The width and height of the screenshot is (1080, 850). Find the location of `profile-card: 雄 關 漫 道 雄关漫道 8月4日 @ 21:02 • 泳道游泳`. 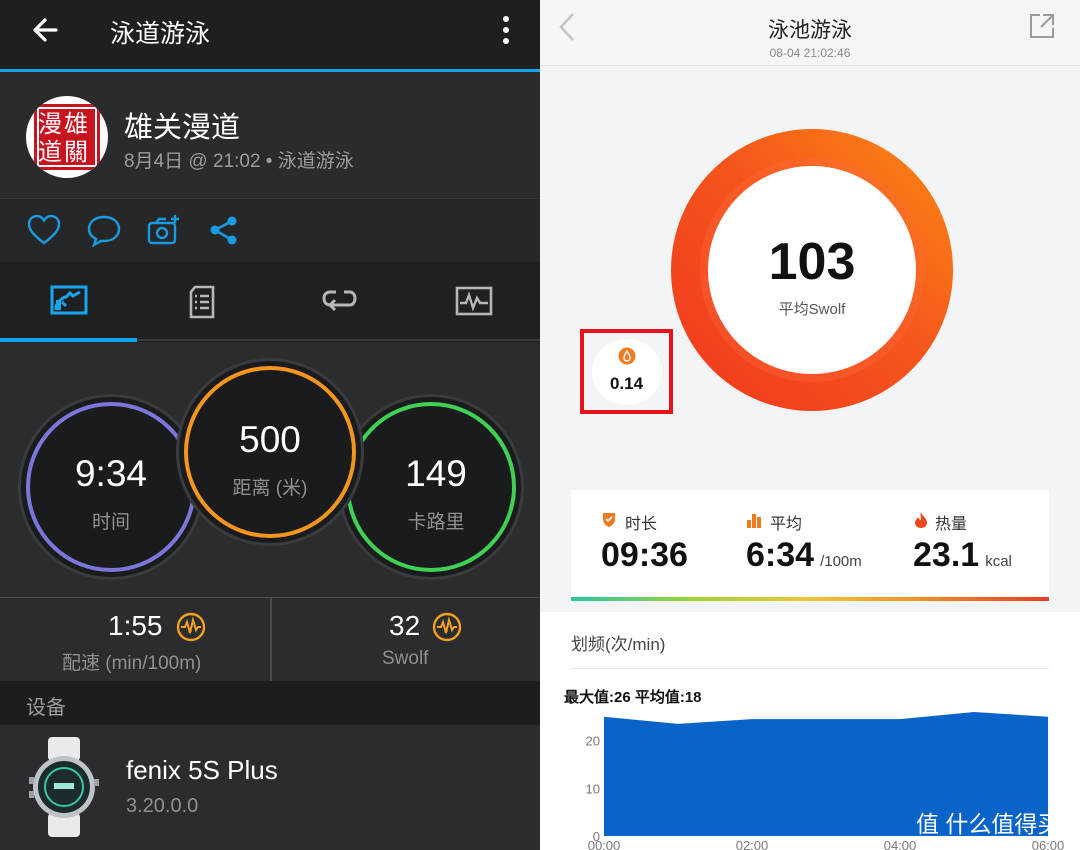

profile-card: 雄 關 漫 道 雄关漫道 8月4日 @ 21:02 • 泳道游泳 is located at coordinates (270, 135).